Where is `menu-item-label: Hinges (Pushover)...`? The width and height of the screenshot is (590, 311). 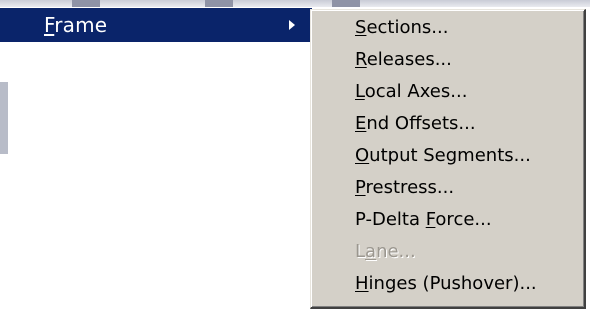
menu-item-label: Hinges (Pushover)... is located at coordinates (446, 283).